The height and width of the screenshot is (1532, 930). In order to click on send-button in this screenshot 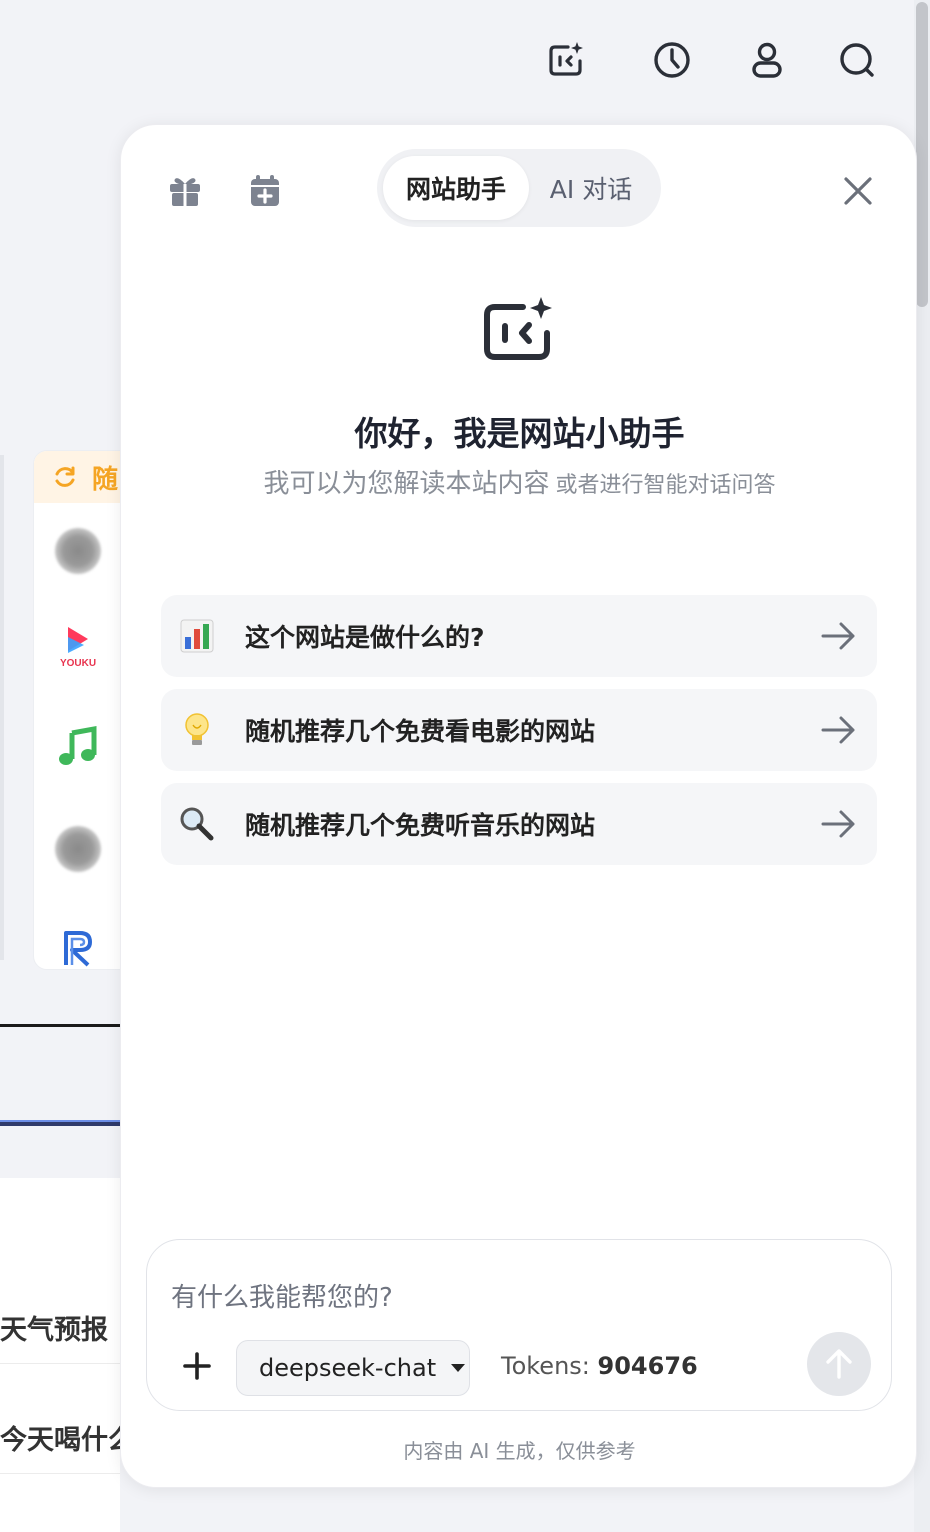, I will do `click(839, 1364)`.